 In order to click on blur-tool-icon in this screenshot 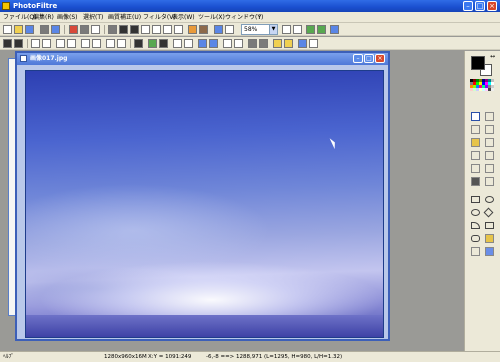, I will do `click(475, 168)`.